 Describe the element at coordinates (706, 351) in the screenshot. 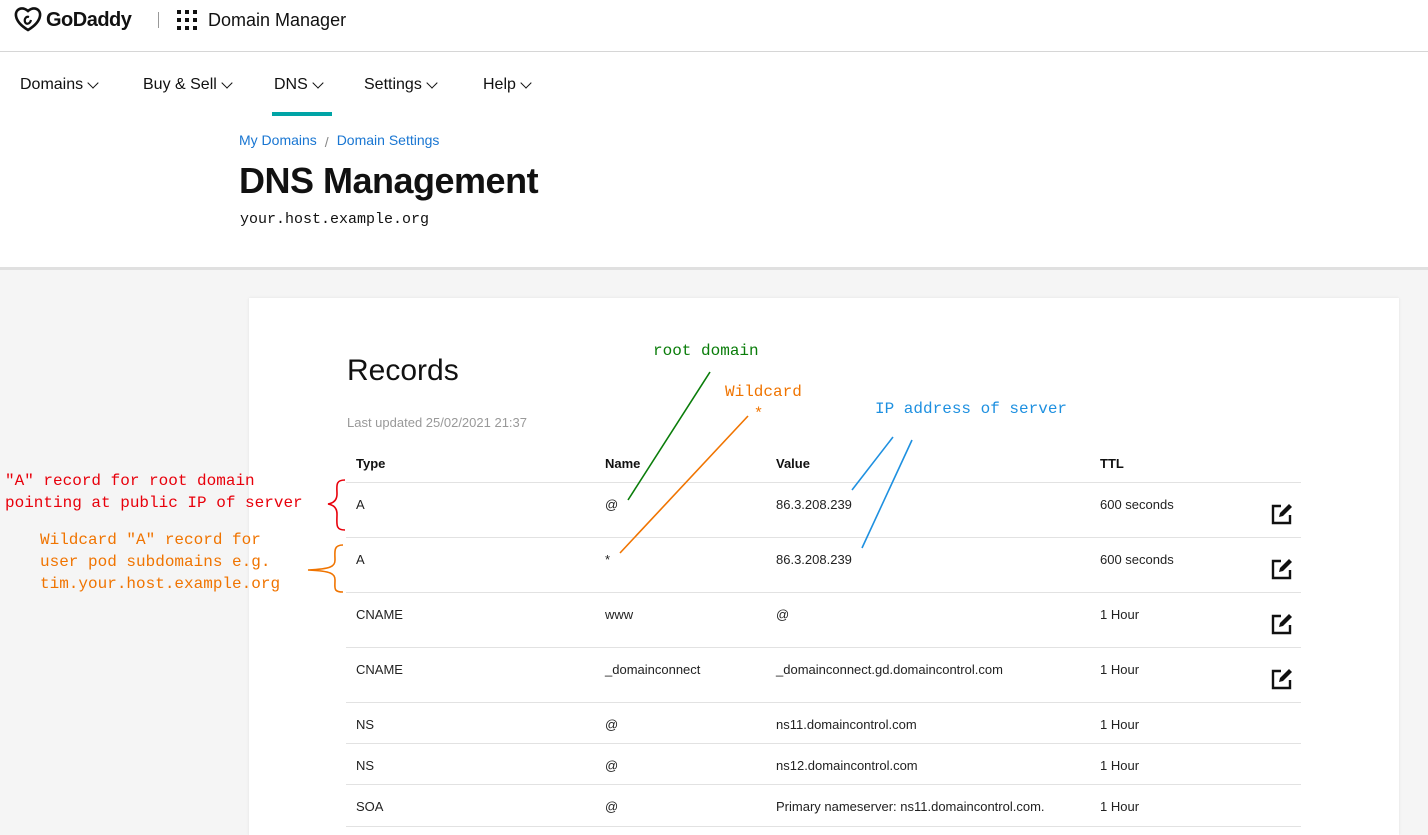

I see `annotation-root-domain: root domain` at that location.